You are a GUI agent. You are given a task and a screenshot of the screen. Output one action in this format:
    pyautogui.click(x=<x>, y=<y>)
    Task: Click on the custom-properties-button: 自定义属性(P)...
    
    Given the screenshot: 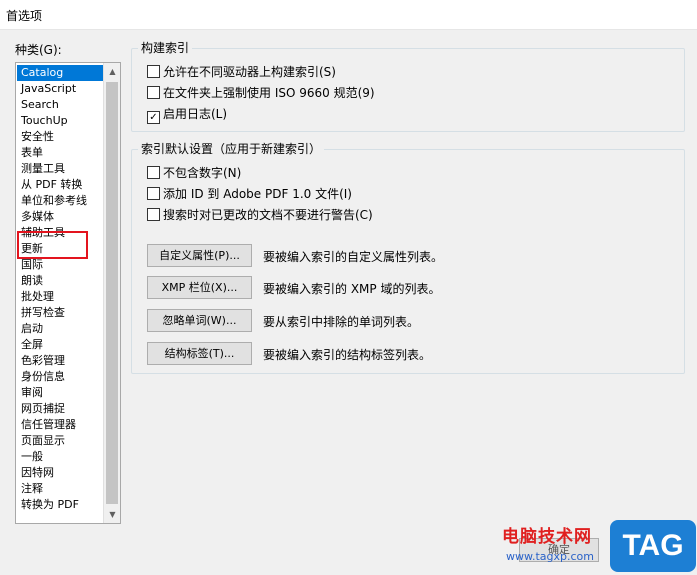 What is the action you would take?
    pyautogui.click(x=199, y=255)
    